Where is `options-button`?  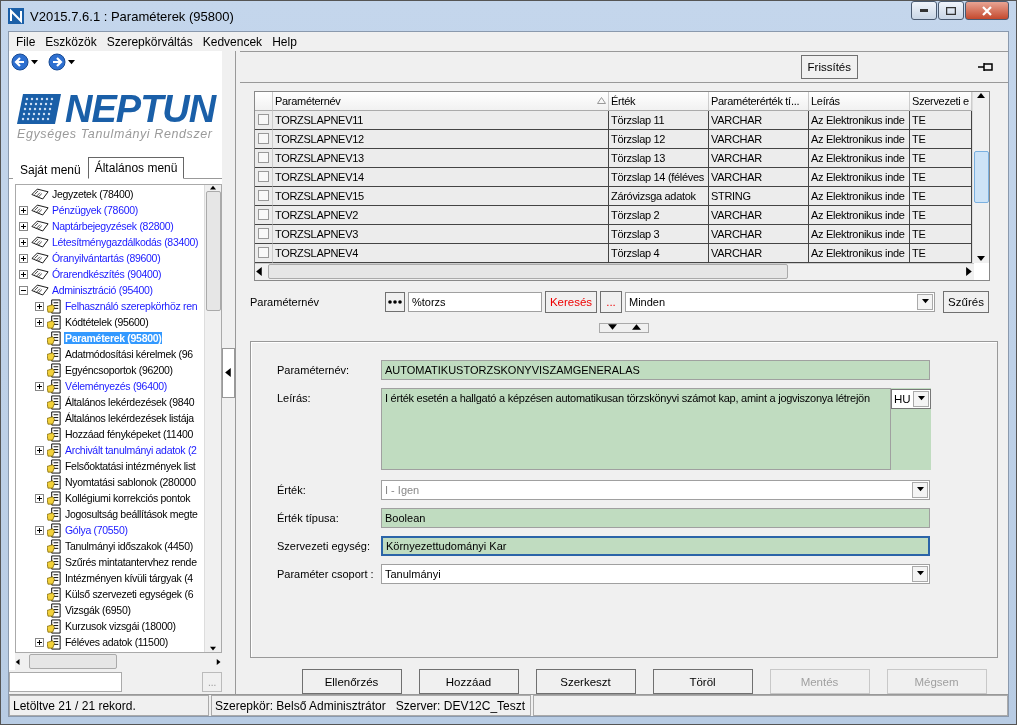 options-button is located at coordinates (395, 301).